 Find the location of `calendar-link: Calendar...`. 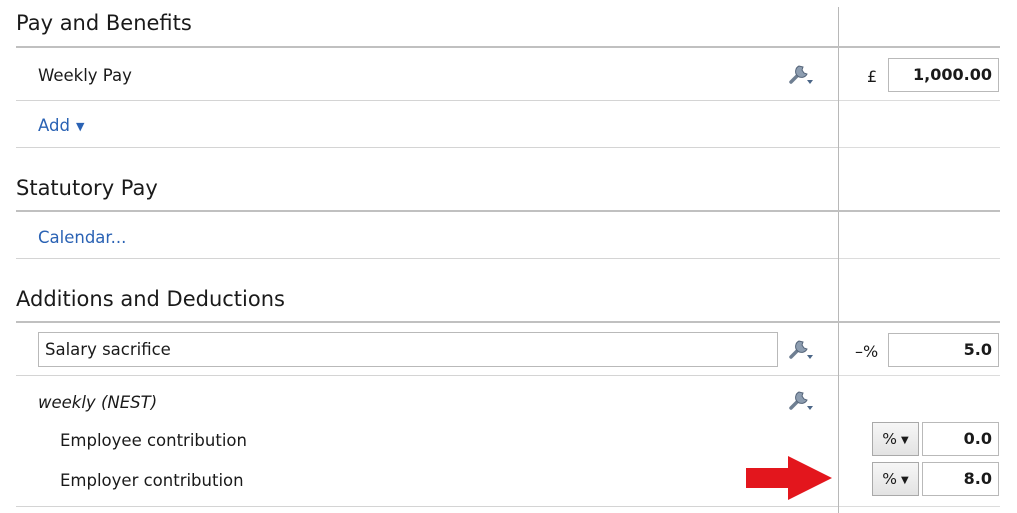

calendar-link: Calendar... is located at coordinates (82, 237).